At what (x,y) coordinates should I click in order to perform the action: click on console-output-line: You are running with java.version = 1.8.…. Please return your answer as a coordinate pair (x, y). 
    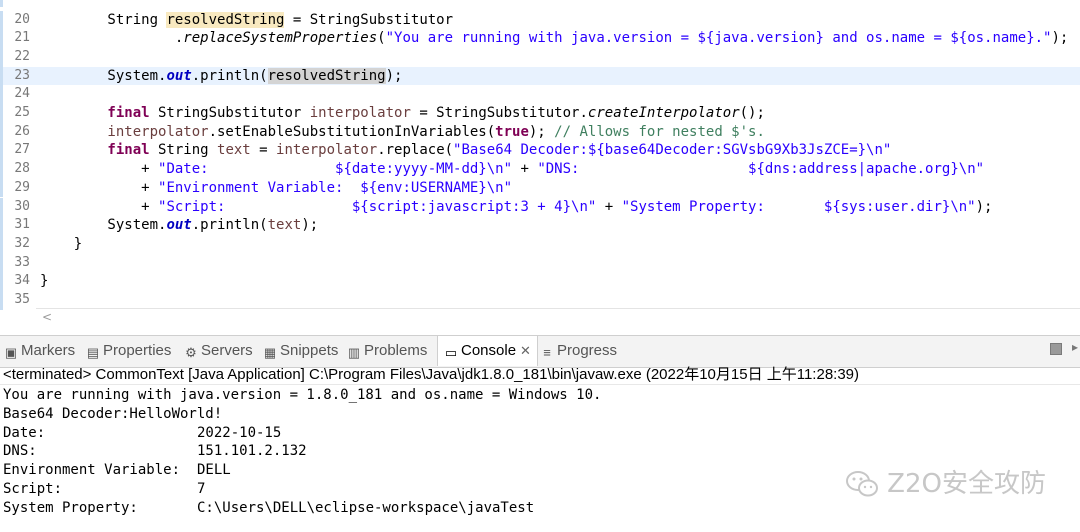
    Looking at the image, I should click on (541, 395).